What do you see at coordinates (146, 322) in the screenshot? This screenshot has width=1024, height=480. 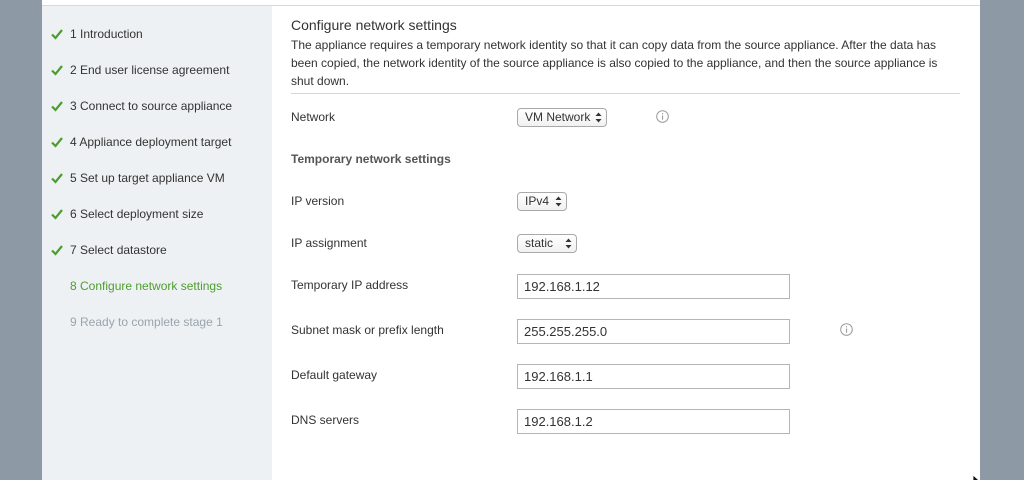 I see `step-label: 9 Ready to complete stage 1` at bounding box center [146, 322].